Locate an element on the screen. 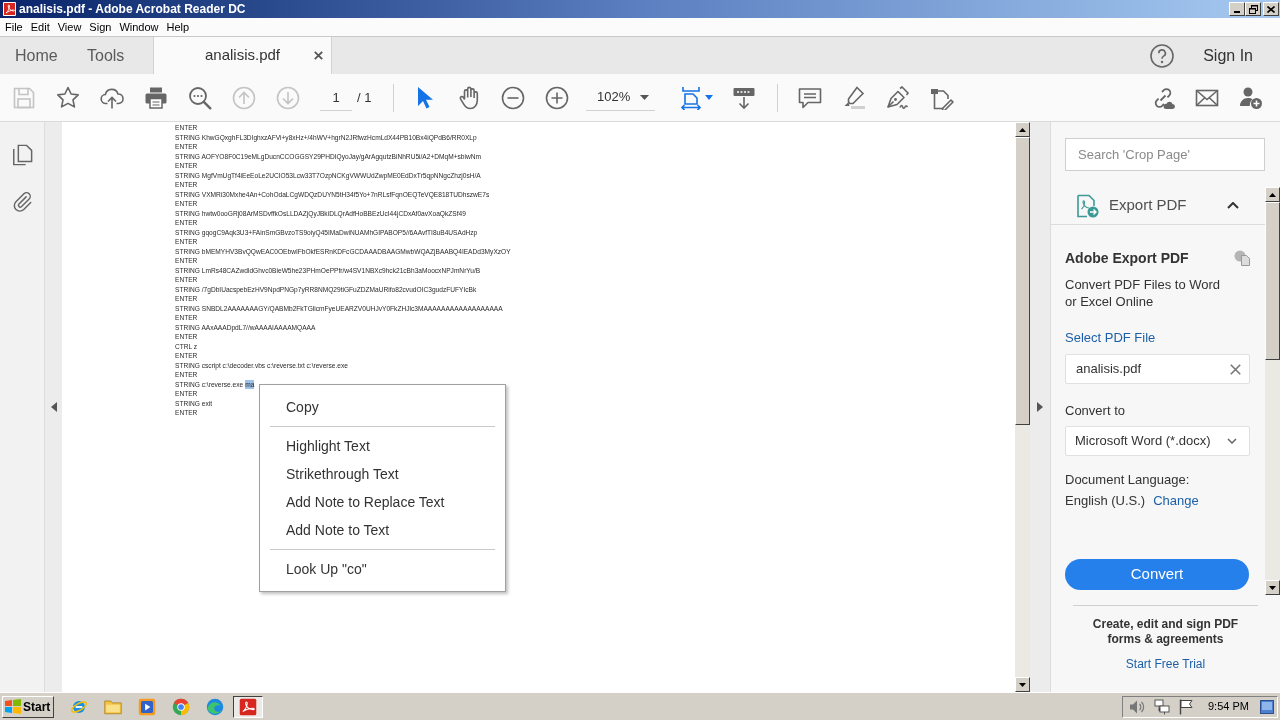 The width and height of the screenshot is (1280, 720). panel-description: Convert PDF Files to Word or Excel Online is located at coordinates (1143, 293).